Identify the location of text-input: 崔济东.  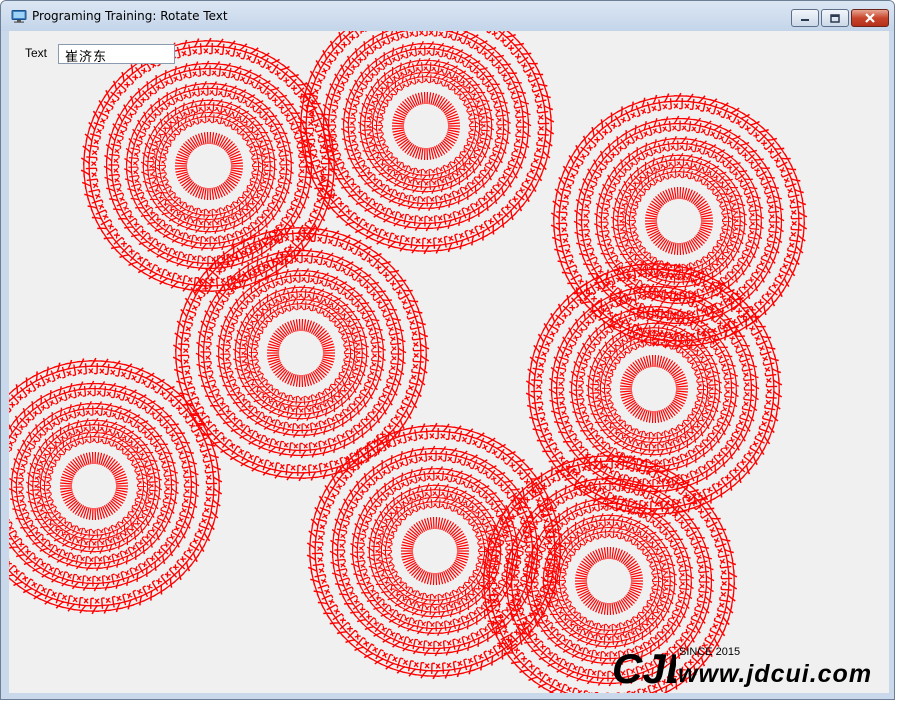
(116, 54).